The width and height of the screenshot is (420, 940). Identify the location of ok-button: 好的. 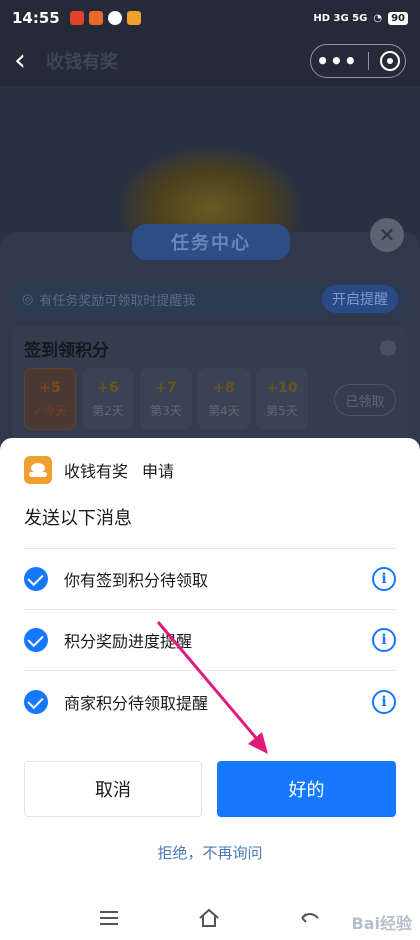
(306, 789).